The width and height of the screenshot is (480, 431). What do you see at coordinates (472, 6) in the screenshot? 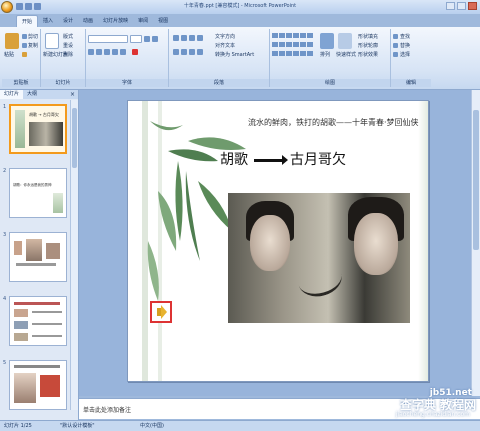
I see `close-button` at bounding box center [472, 6].